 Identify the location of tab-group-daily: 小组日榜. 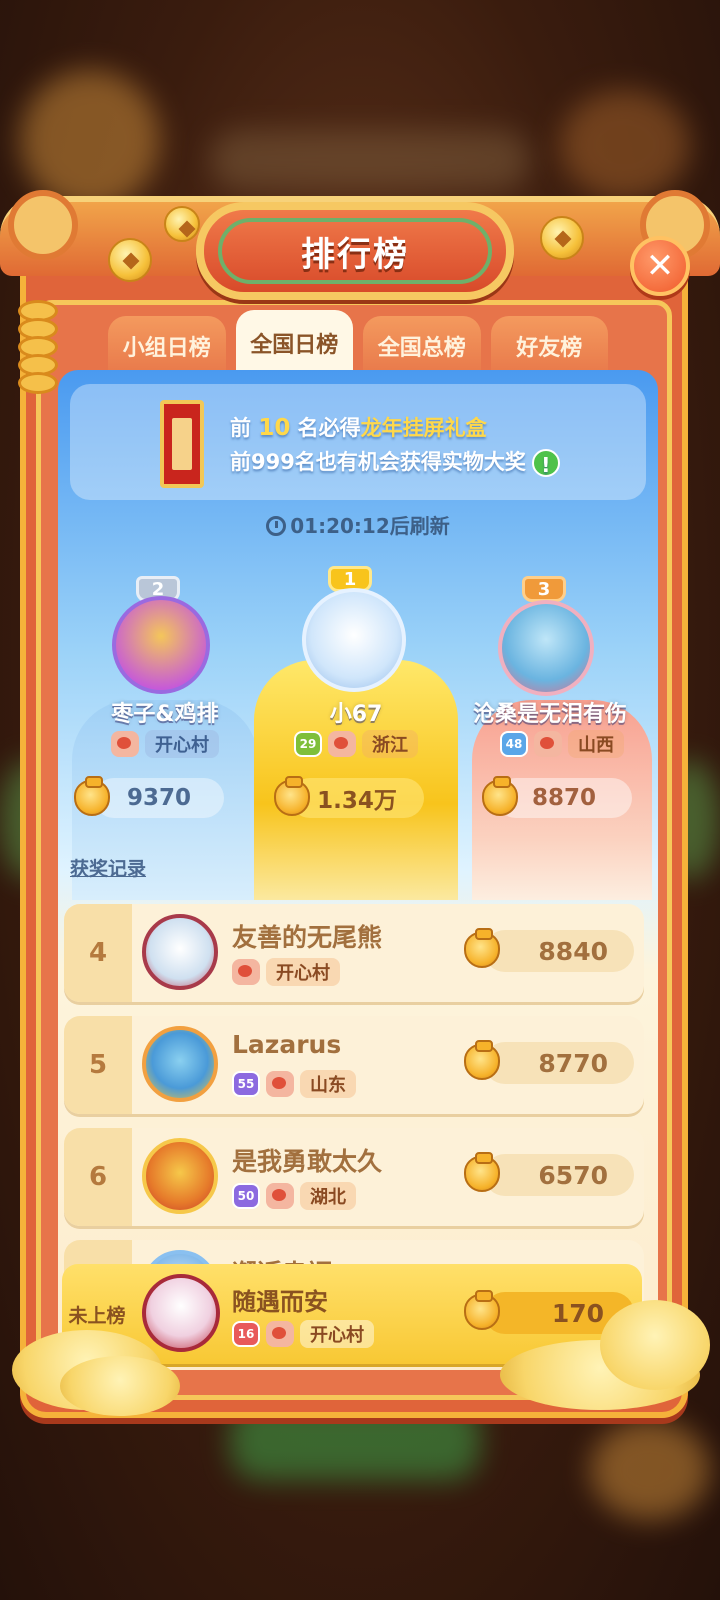
(167, 346).